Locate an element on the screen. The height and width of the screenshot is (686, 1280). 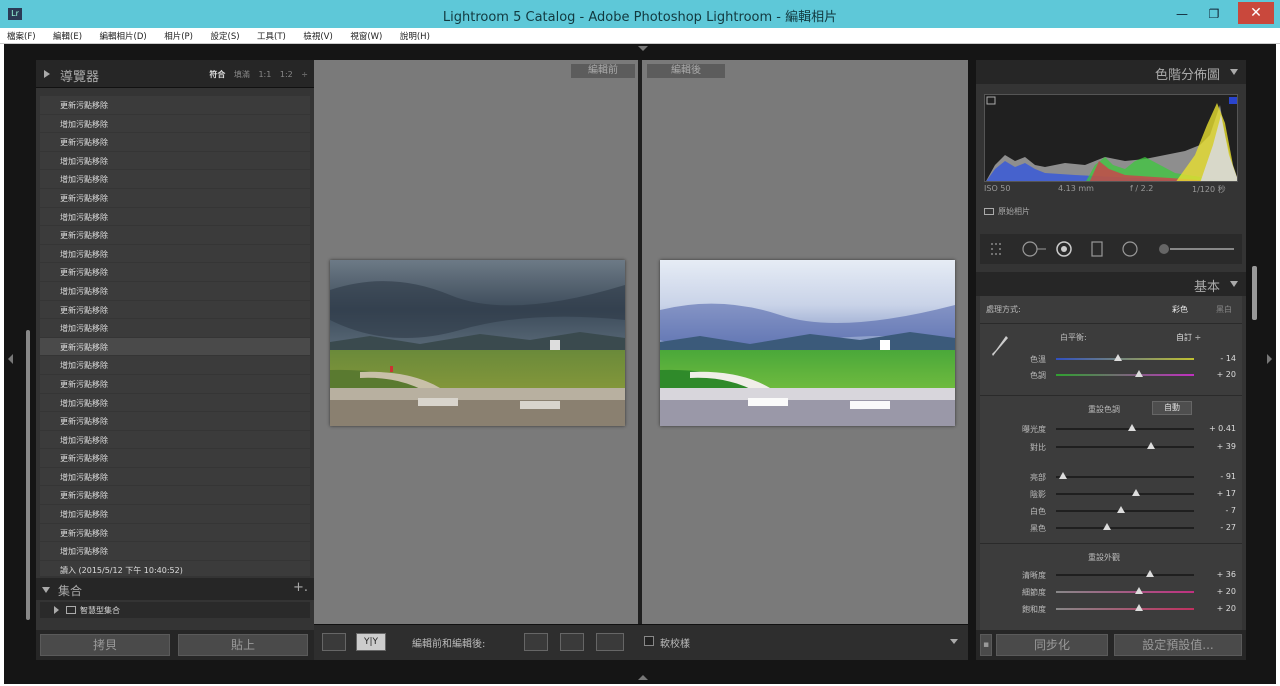
history-import-item: 讀入 (2015/5/12 下午 10:40:52) is located at coordinates (175, 568).